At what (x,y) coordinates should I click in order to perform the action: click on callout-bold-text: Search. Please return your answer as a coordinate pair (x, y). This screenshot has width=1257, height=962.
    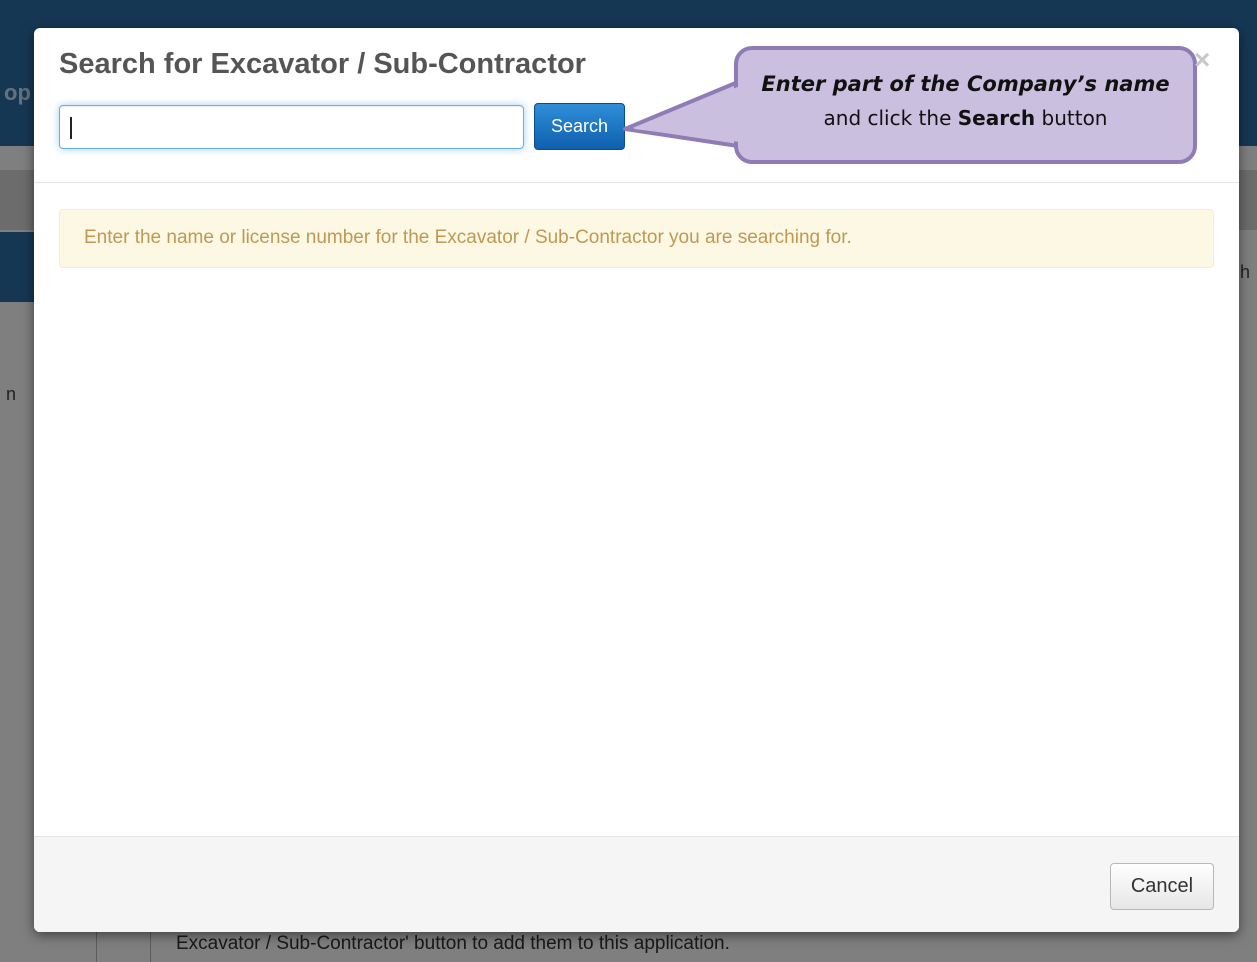
    Looking at the image, I should click on (996, 118).